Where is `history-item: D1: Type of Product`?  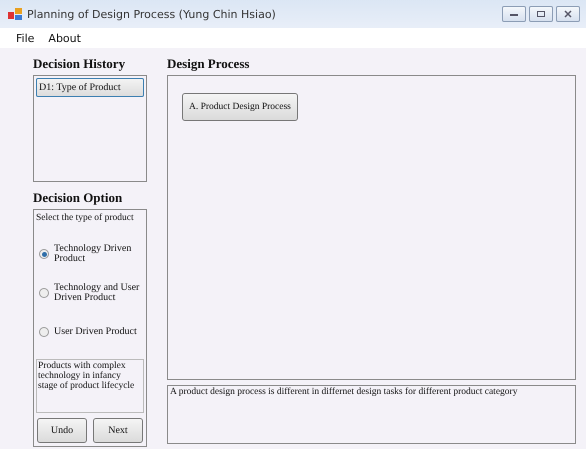 history-item: D1: Type of Product is located at coordinates (90, 87).